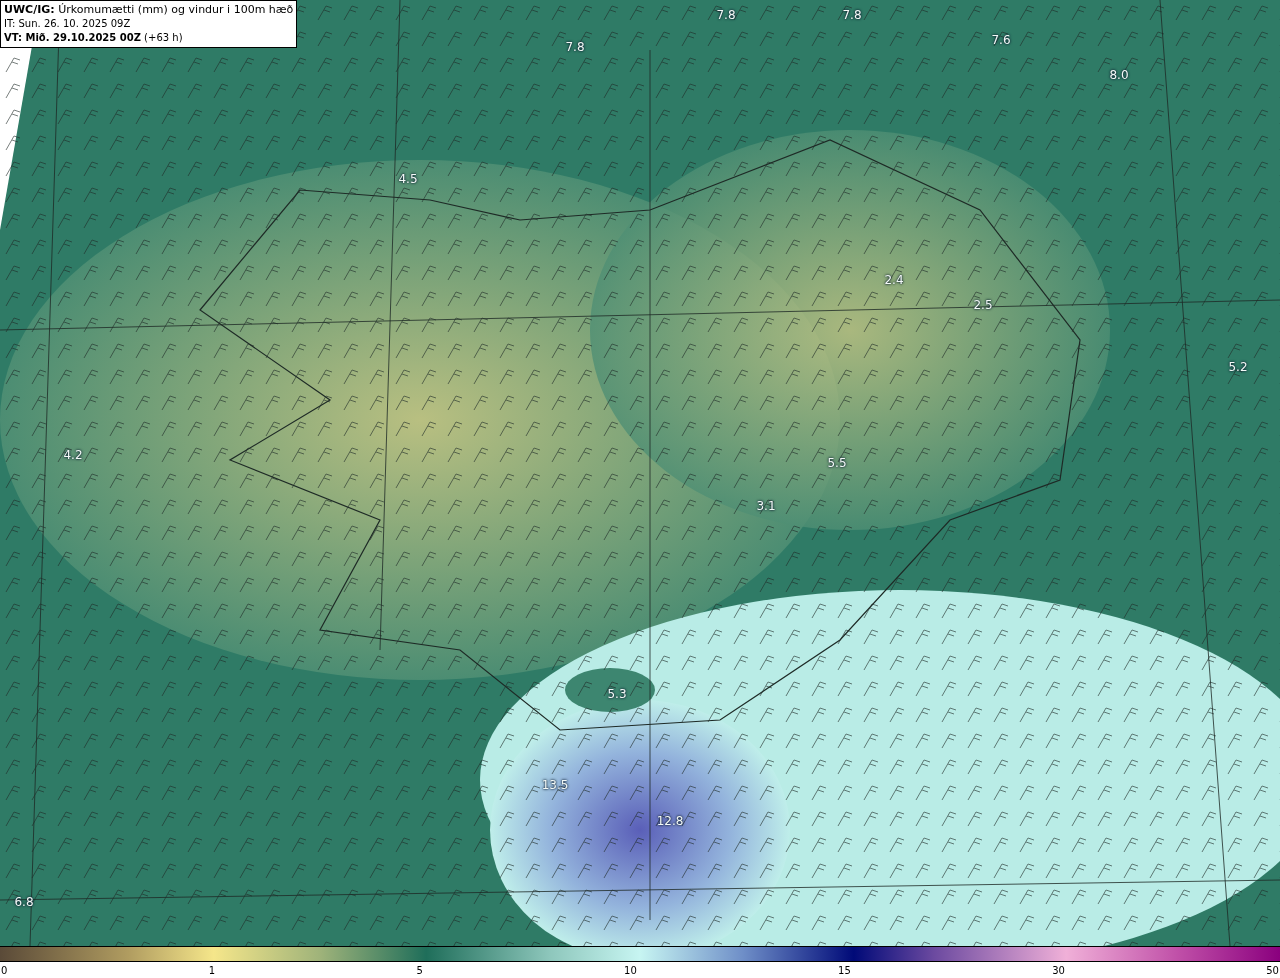  I want to click on title-text: VT: Mið. 29.10.2025 00Z (+63 h), so click(94, 38).